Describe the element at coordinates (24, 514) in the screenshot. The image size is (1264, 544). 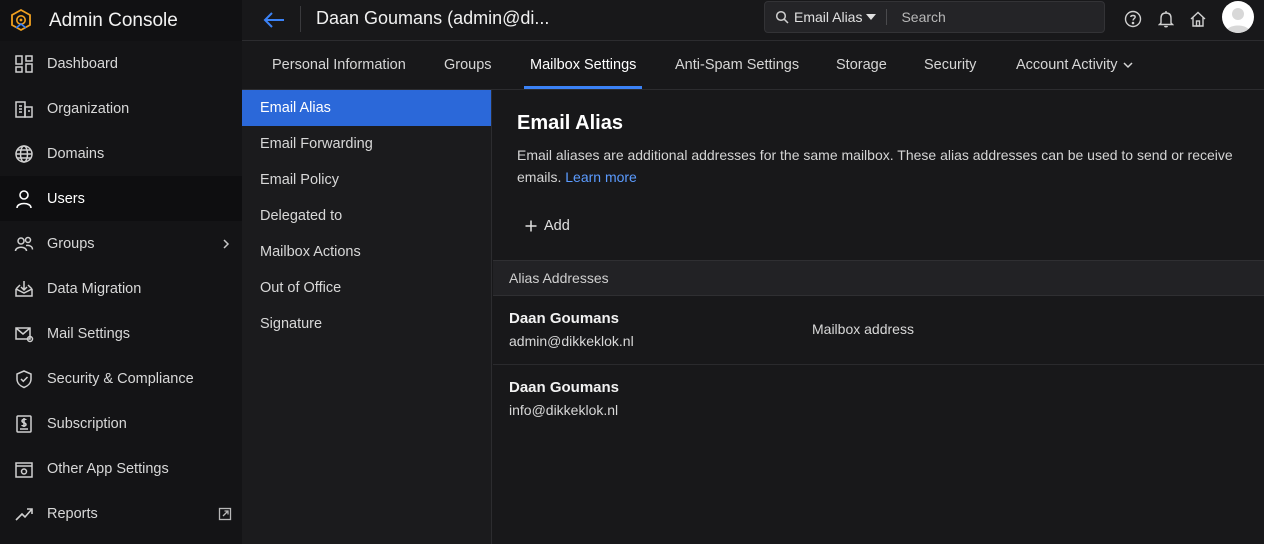
I see `reports-icon` at that location.